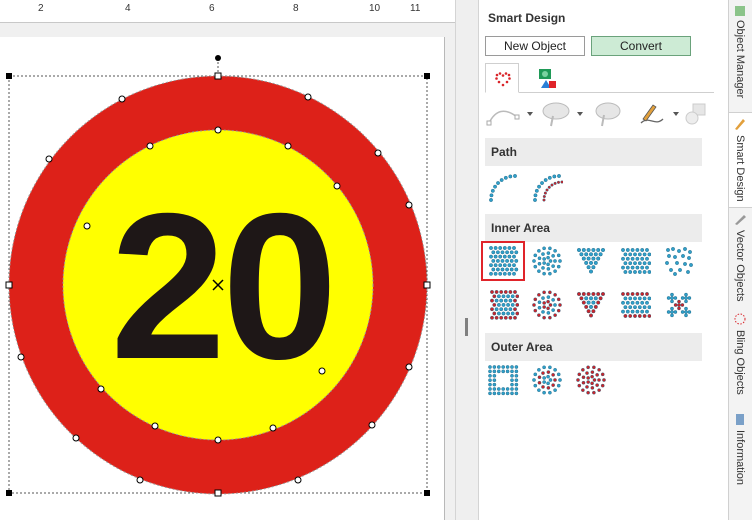 The height and width of the screenshot is (520, 752). I want to click on blob-brush-icon, so click(556, 114).